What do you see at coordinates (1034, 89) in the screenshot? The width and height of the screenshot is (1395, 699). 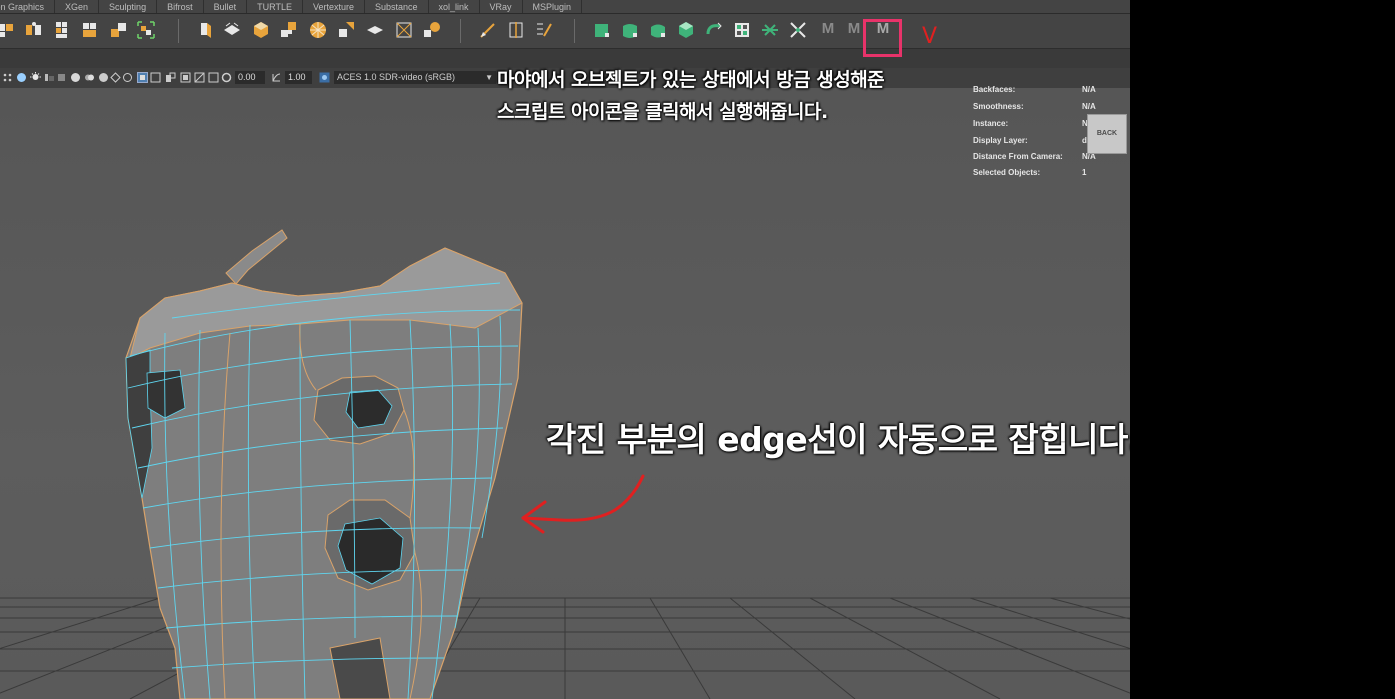 I see `hud-row: Backfaces: N/A` at bounding box center [1034, 89].